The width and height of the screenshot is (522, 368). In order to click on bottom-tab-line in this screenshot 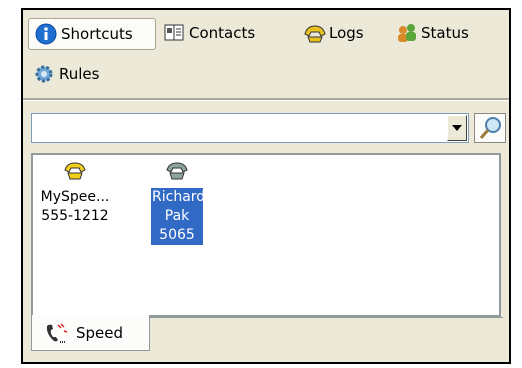, I will do `click(326, 317)`.